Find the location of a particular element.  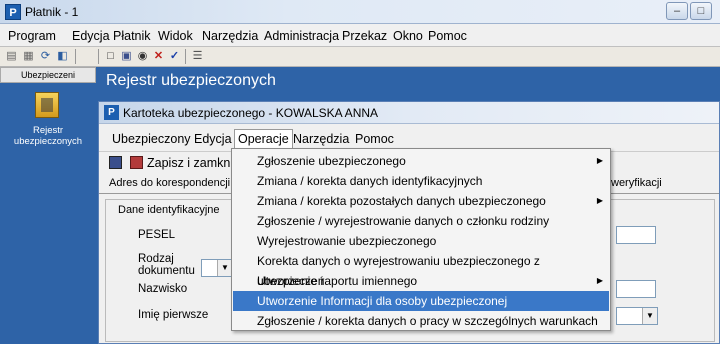

print-icon: ▦ is located at coordinates (28, 56).